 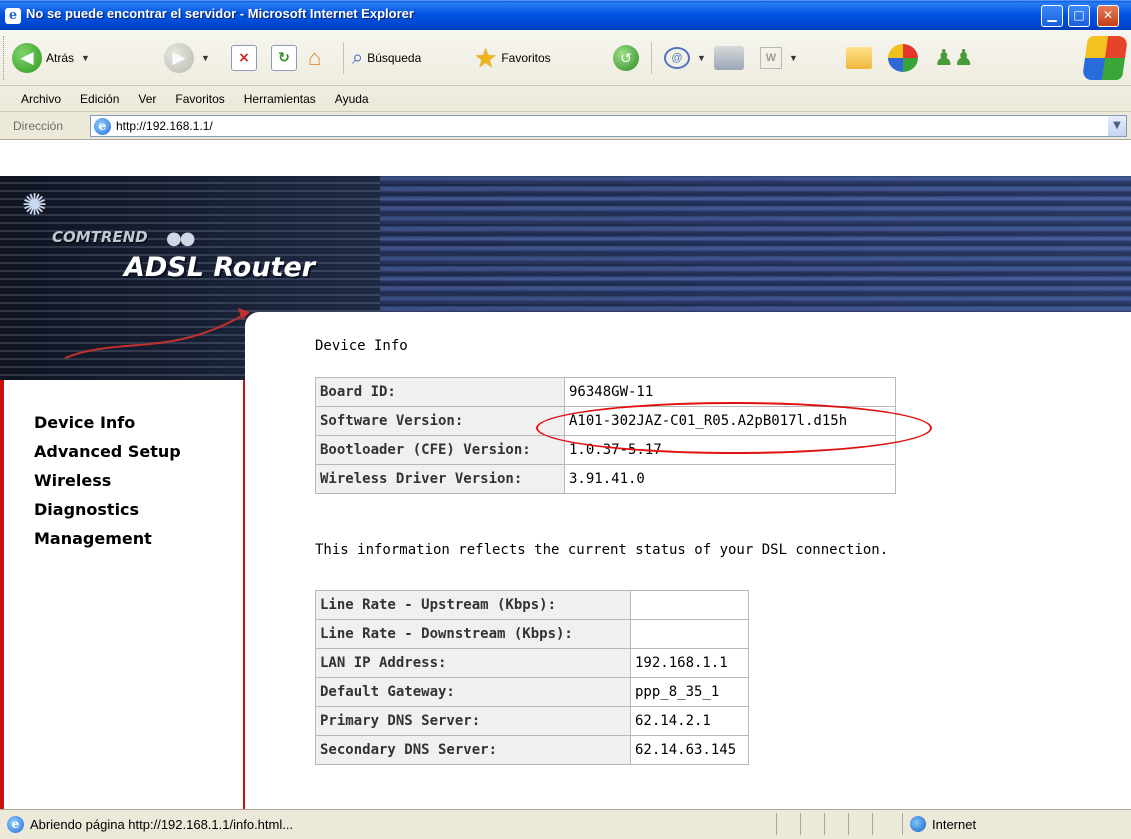 What do you see at coordinates (352, 99) in the screenshot?
I see `menu-ayuda: Ayuda` at bounding box center [352, 99].